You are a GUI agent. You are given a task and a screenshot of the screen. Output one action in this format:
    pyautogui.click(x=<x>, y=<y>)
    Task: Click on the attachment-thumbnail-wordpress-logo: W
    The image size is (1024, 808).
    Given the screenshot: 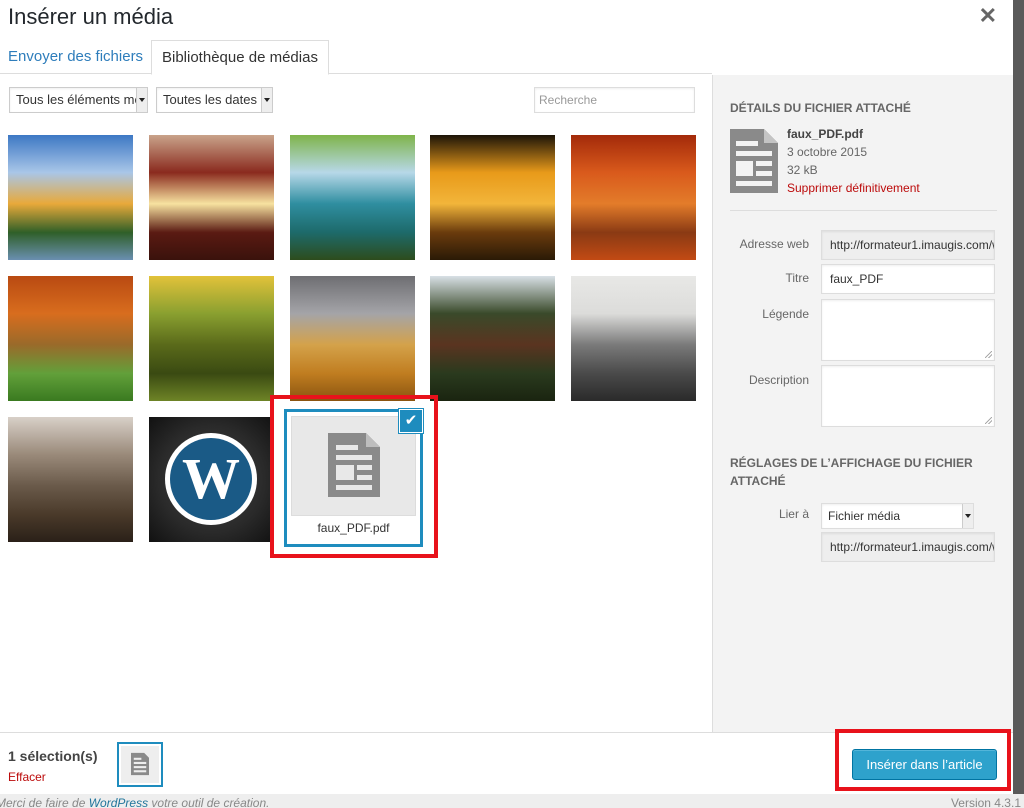 What is the action you would take?
    pyautogui.click(x=211, y=479)
    